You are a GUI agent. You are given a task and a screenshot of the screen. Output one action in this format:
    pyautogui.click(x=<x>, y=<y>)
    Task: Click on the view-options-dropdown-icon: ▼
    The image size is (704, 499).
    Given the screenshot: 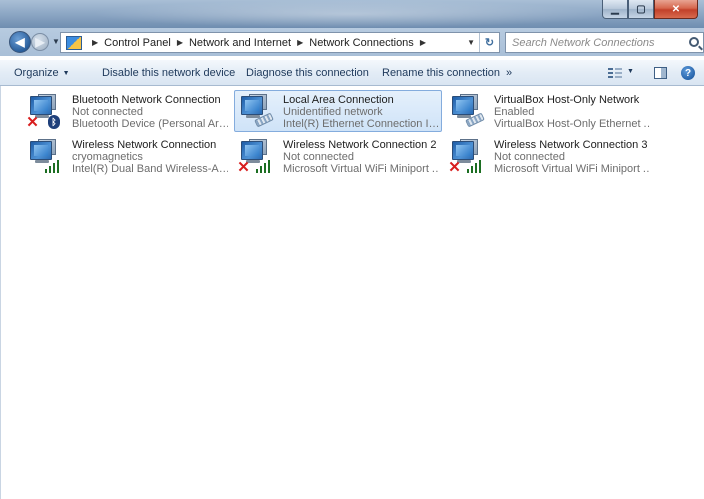 What is the action you would take?
    pyautogui.click(x=630, y=71)
    